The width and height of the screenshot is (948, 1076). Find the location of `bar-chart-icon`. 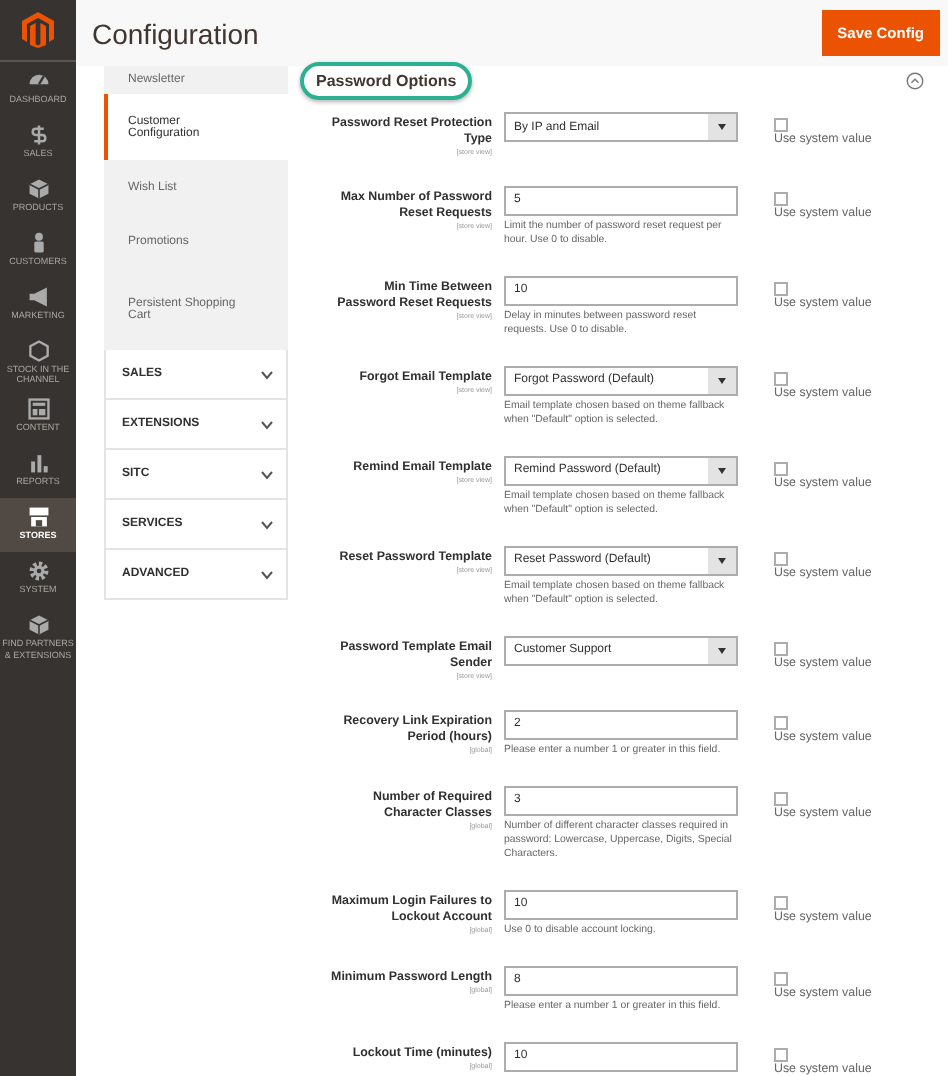

bar-chart-icon is located at coordinates (38, 463).